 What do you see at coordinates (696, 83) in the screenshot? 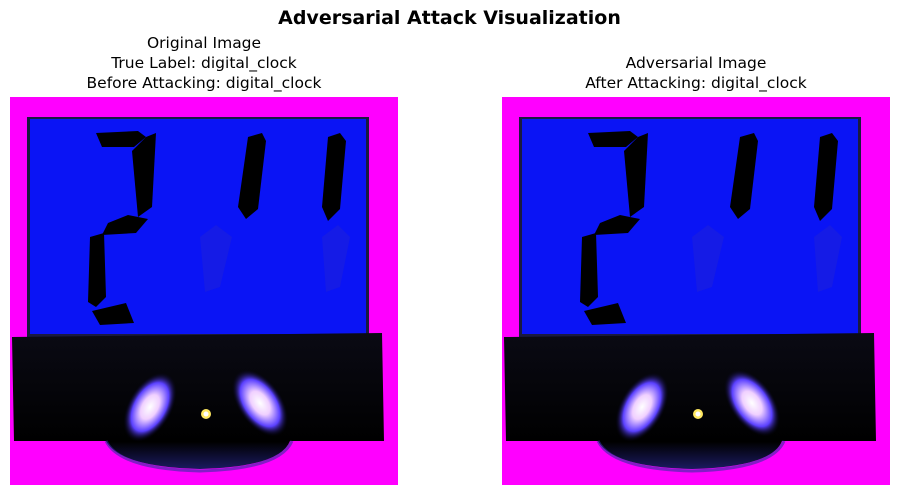
I see `after-attack-line: After Attacking: digital_clock` at bounding box center [696, 83].